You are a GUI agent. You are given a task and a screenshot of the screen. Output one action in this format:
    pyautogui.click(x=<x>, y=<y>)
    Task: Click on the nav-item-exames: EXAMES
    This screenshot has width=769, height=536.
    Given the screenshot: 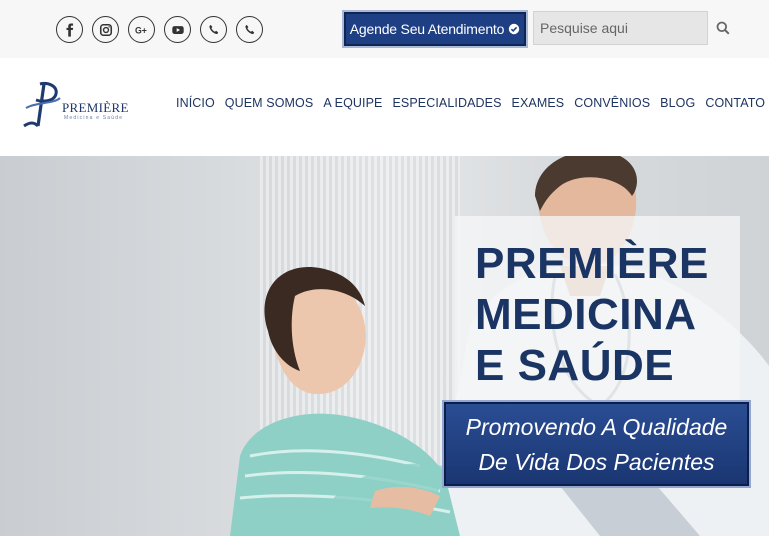 What is the action you would take?
    pyautogui.click(x=538, y=103)
    